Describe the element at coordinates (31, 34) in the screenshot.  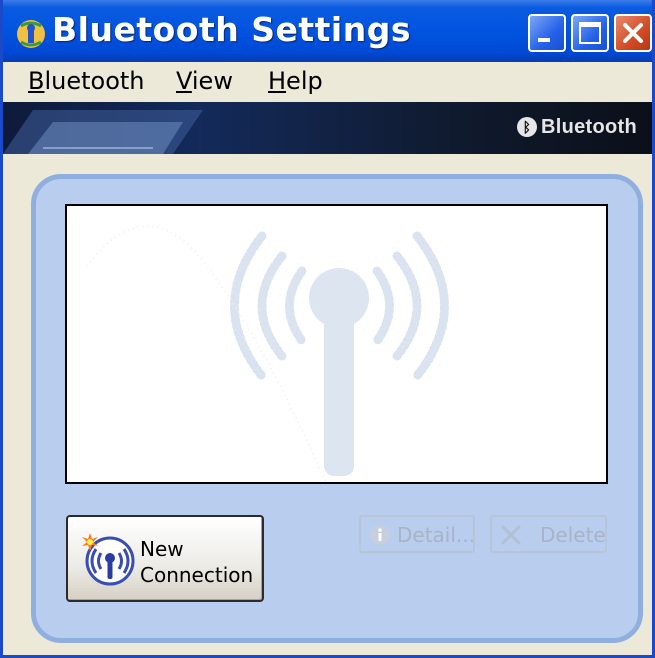
I see `bluetooth-app-icon` at that location.